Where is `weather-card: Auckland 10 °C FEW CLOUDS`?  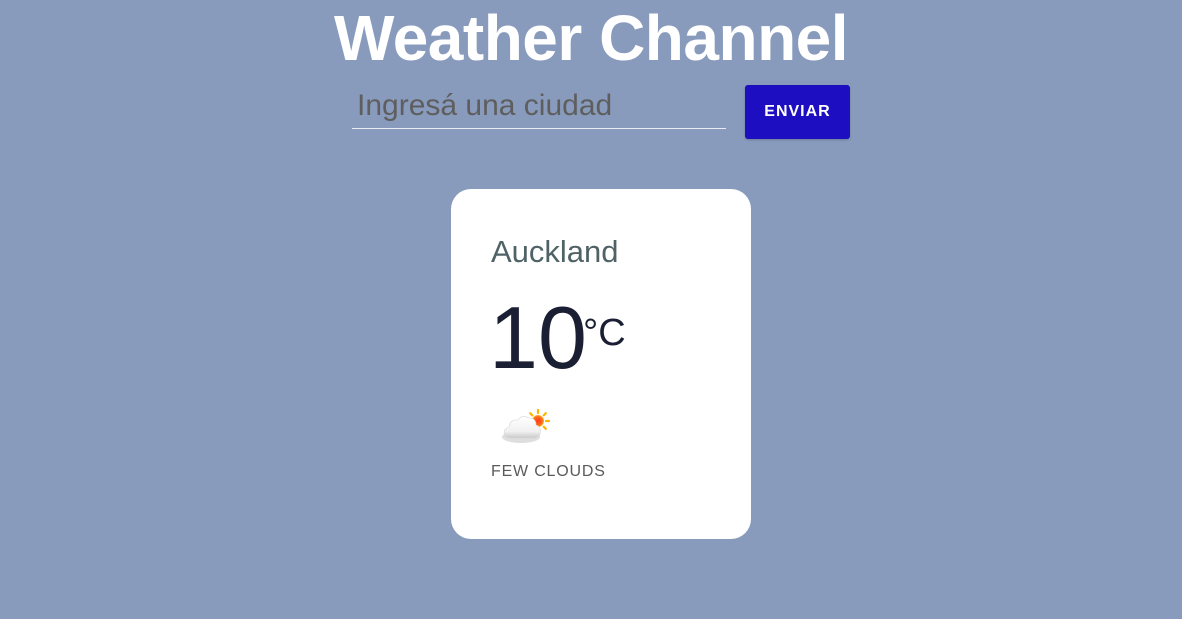
weather-card: Auckland 10 °C FEW CLOUDS is located at coordinates (601, 364).